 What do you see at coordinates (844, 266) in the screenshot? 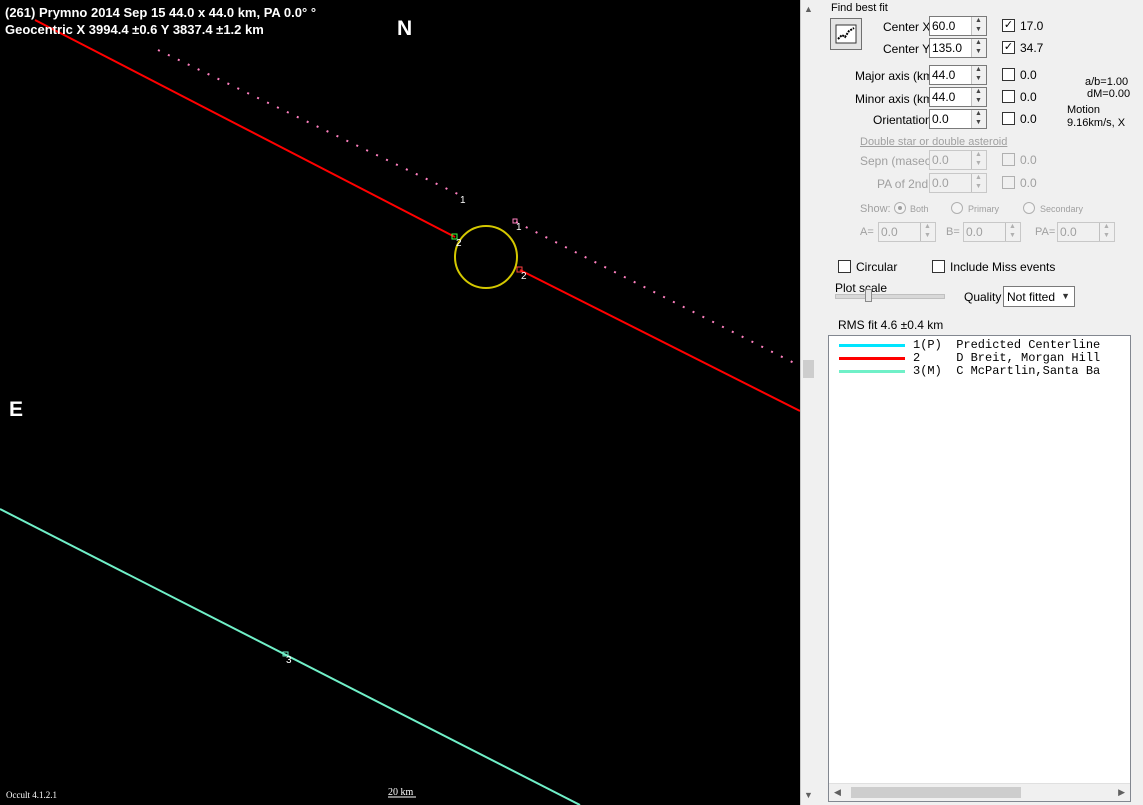
I see `circular-checkbox` at bounding box center [844, 266].